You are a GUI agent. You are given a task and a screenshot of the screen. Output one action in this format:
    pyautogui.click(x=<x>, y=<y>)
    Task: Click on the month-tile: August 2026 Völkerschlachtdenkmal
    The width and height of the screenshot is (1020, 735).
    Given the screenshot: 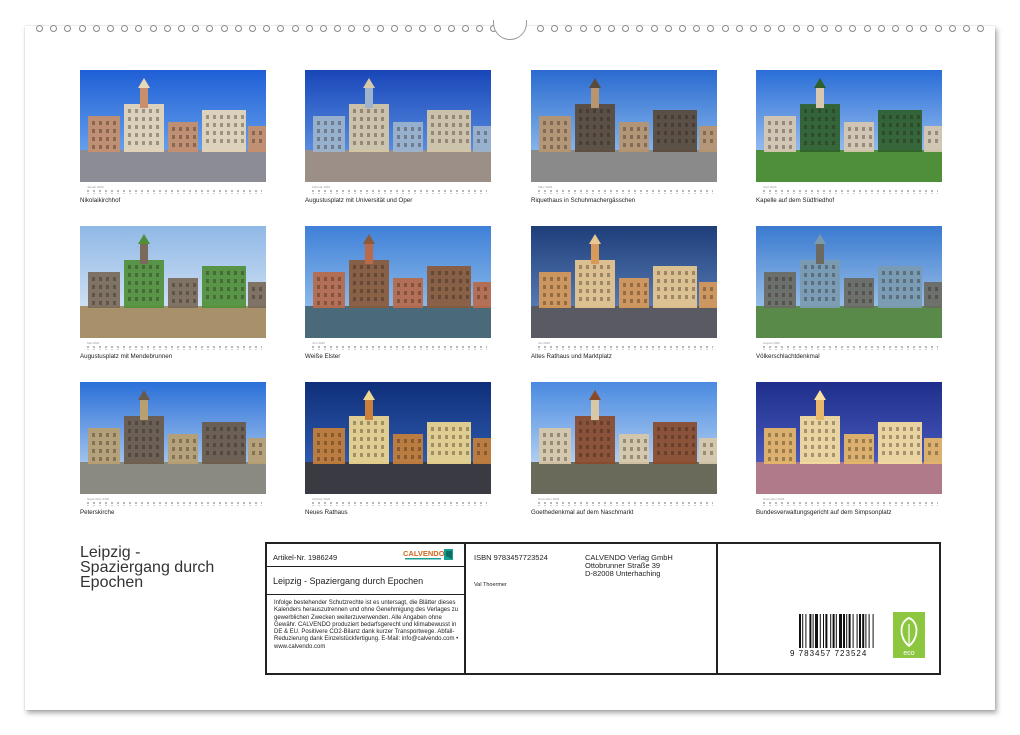 What is the action you would take?
    pyautogui.click(x=849, y=293)
    